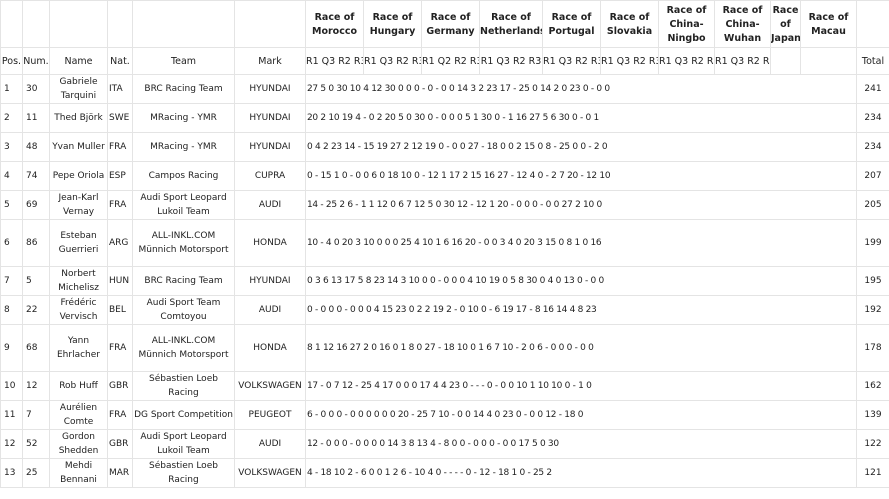  Describe the element at coordinates (270, 386) in the screenshot. I see `car-mark: VOLKSWAGEN` at that location.